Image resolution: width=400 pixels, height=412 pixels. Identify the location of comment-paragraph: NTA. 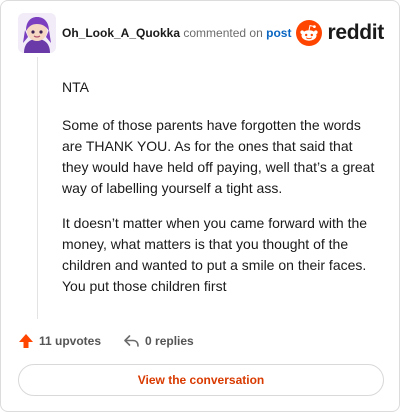
(75, 87).